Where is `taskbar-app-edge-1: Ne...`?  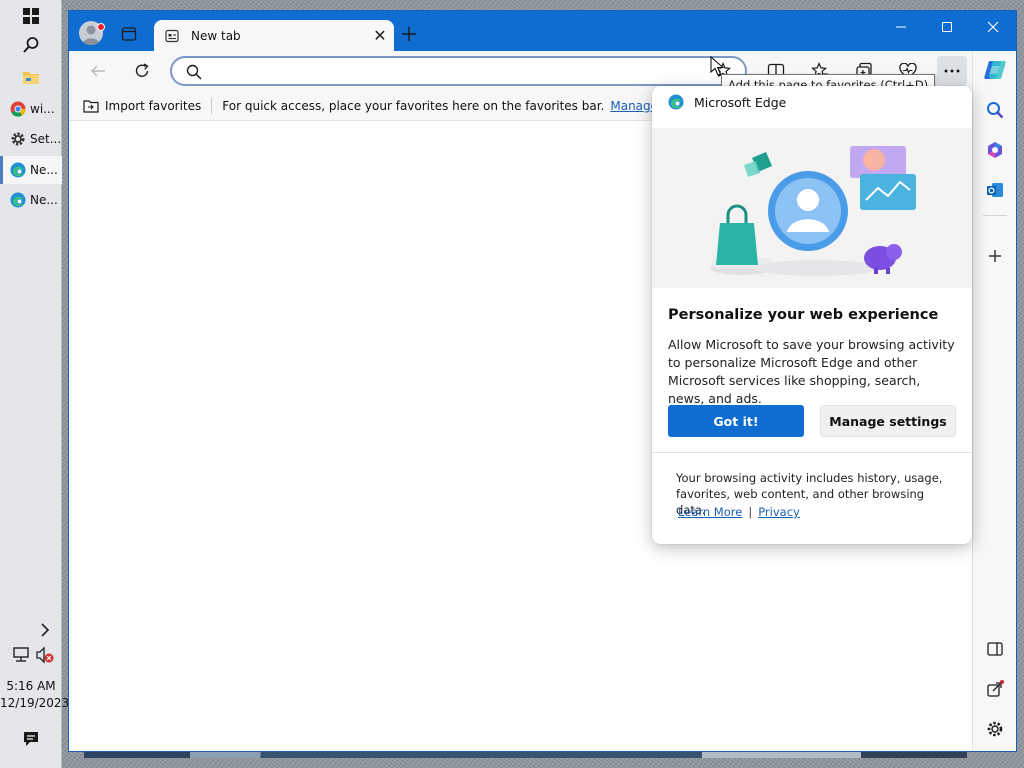
taskbar-app-edge-1: Ne... is located at coordinates (31, 170).